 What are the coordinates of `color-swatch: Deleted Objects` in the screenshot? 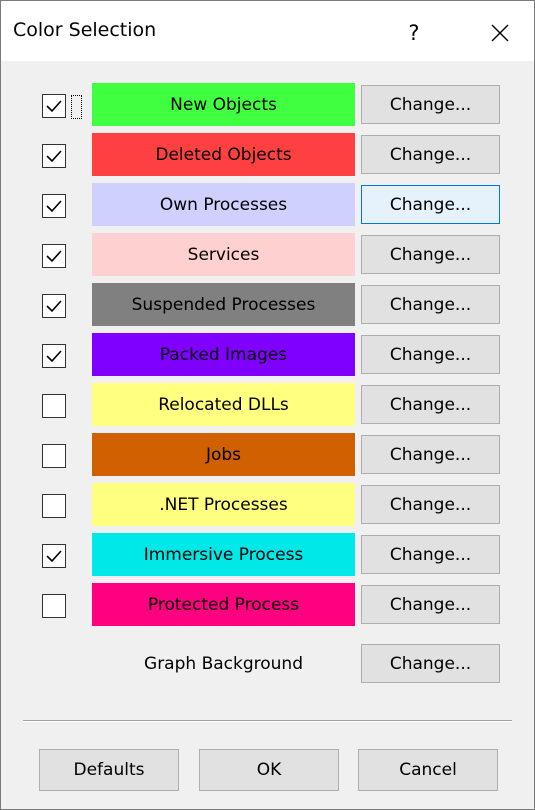 It's located at (223, 154).